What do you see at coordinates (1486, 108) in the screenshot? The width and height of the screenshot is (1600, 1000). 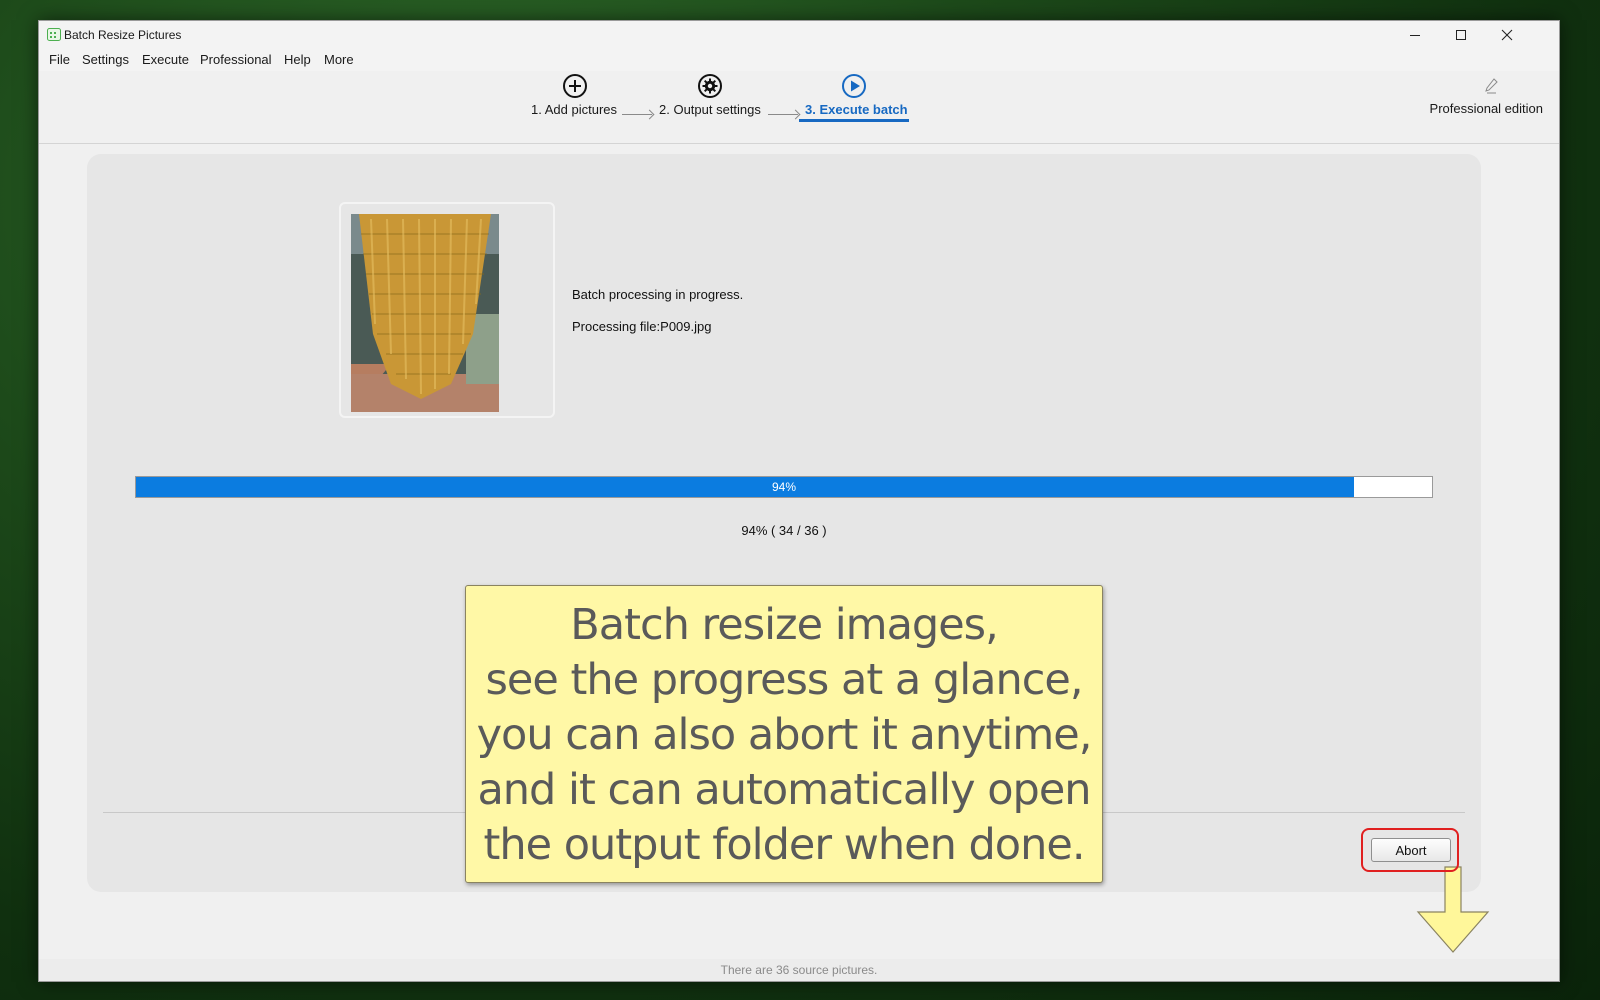 I see `professional-edition-label: Professional edition` at bounding box center [1486, 108].